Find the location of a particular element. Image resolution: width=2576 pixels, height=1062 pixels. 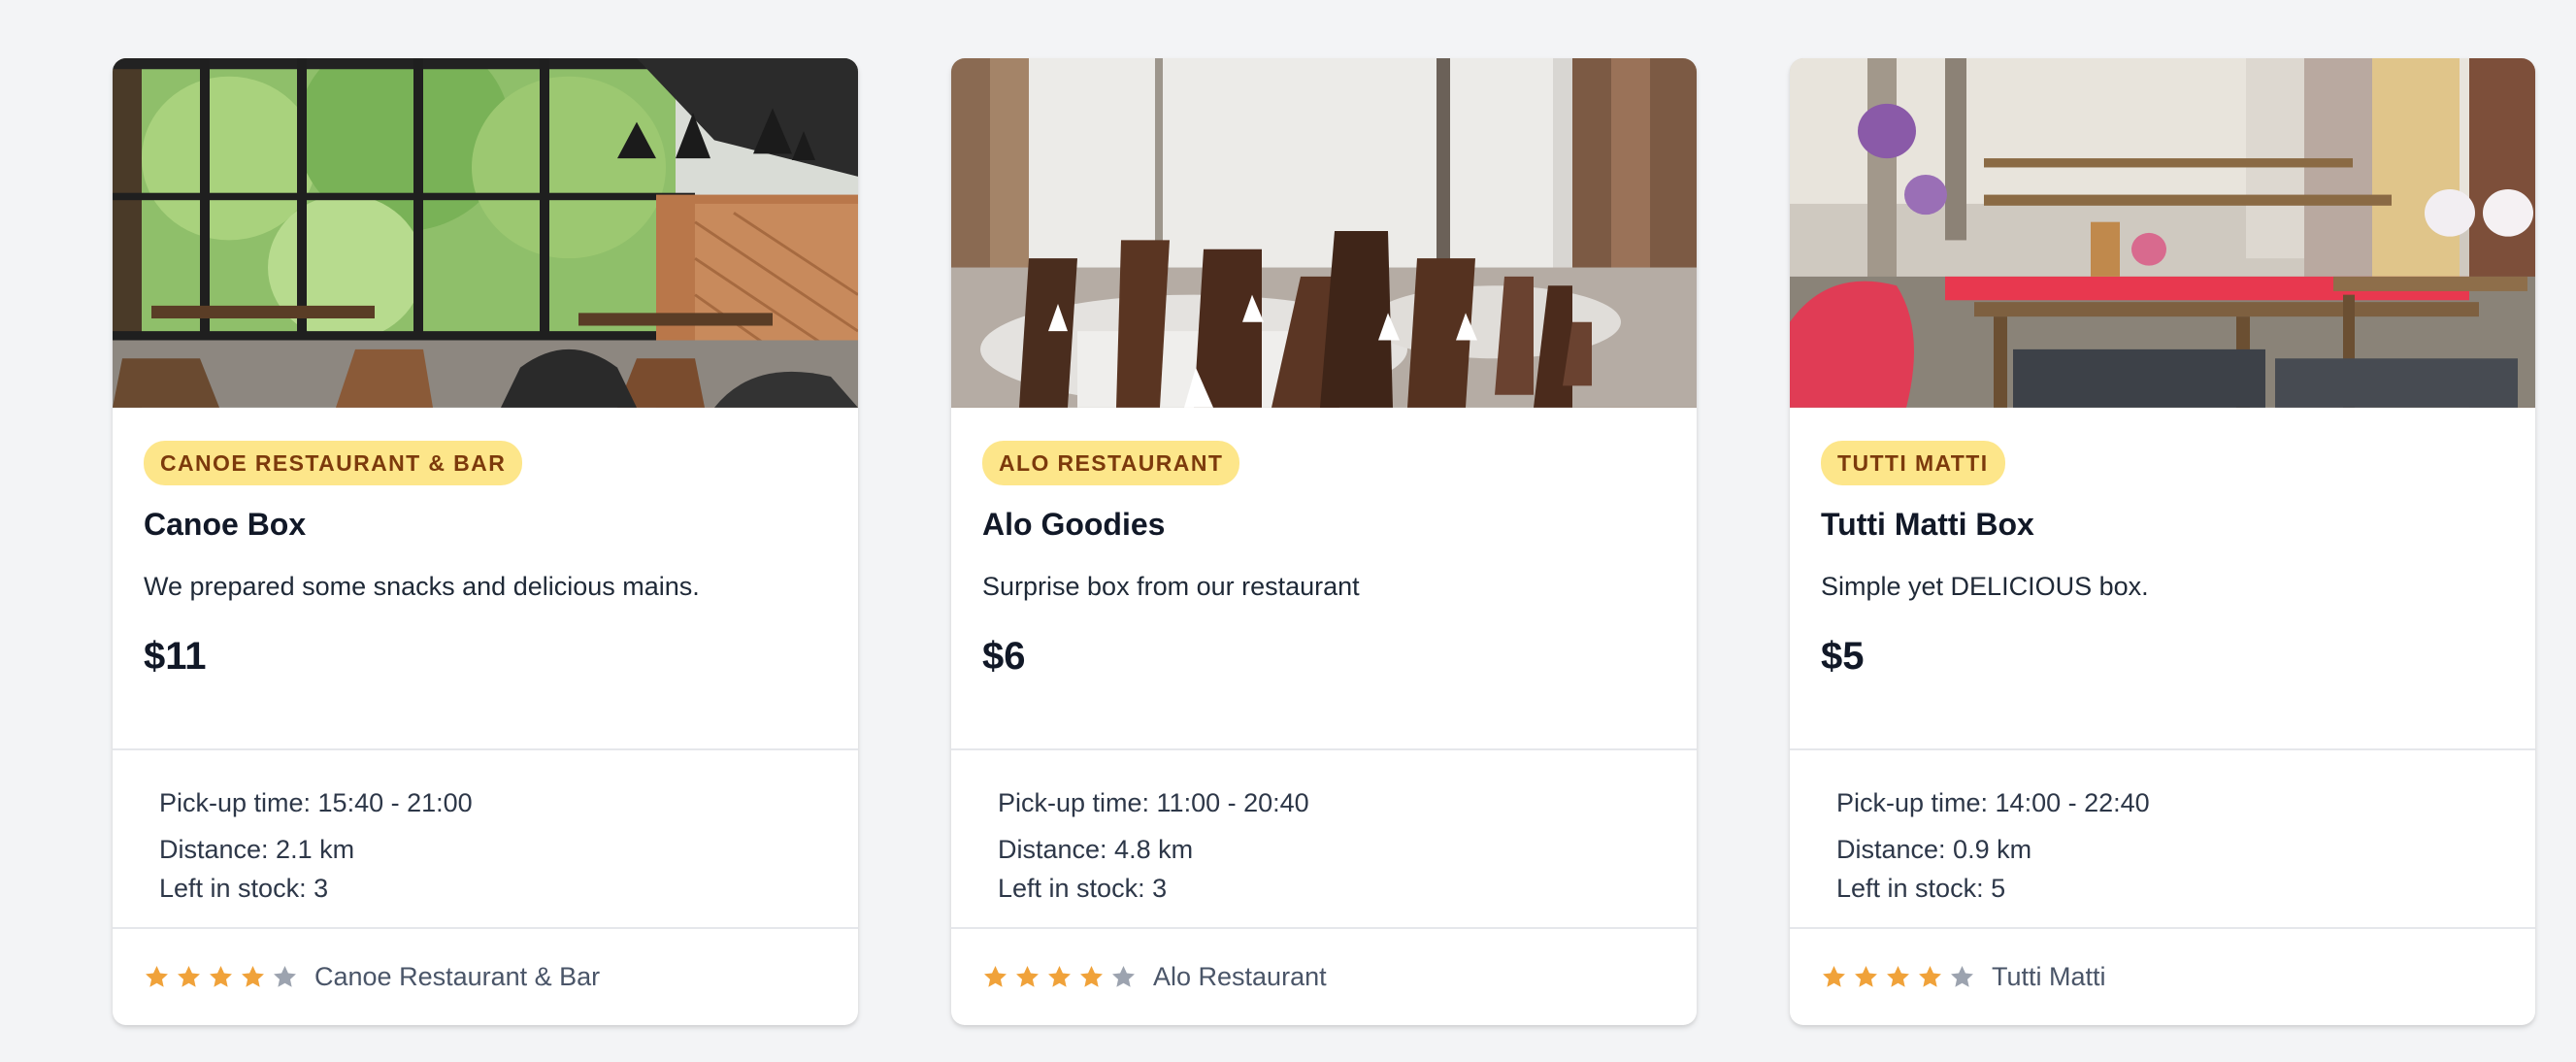

restaurant-badge: ALO RESTAURANT is located at coordinates (1111, 462).